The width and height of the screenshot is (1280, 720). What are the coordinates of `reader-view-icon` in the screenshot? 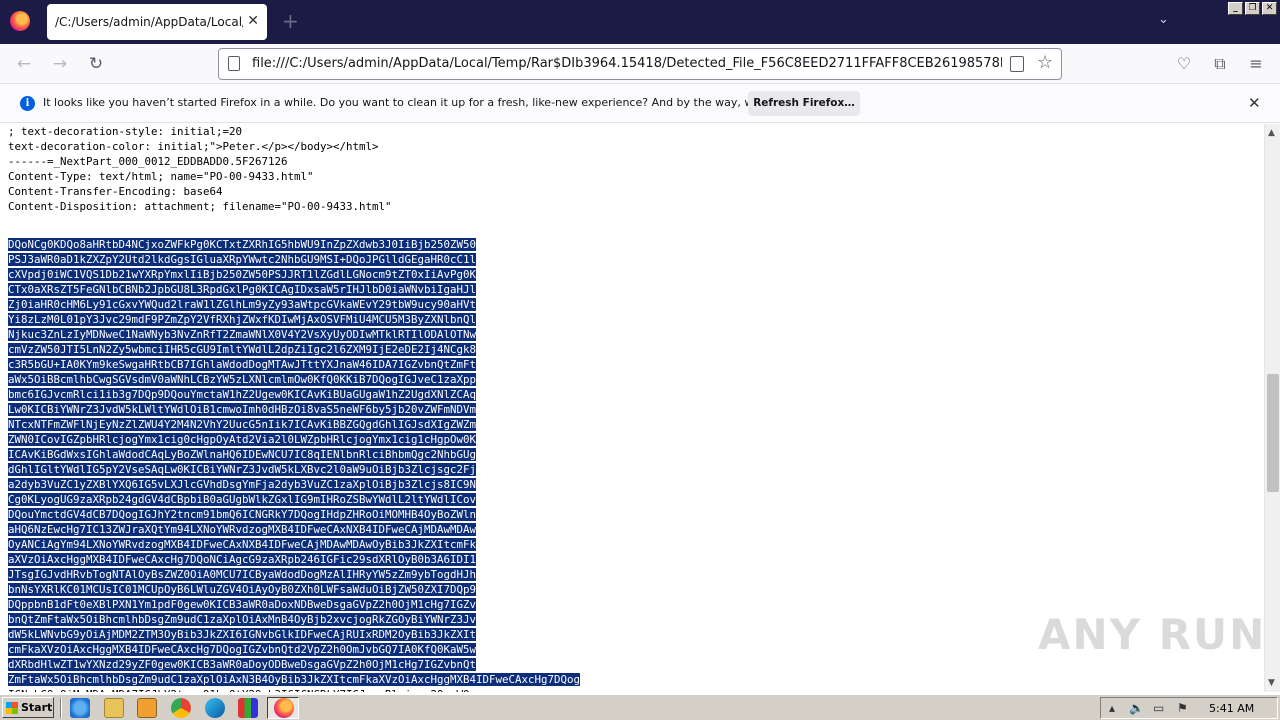 It's located at (1017, 64).